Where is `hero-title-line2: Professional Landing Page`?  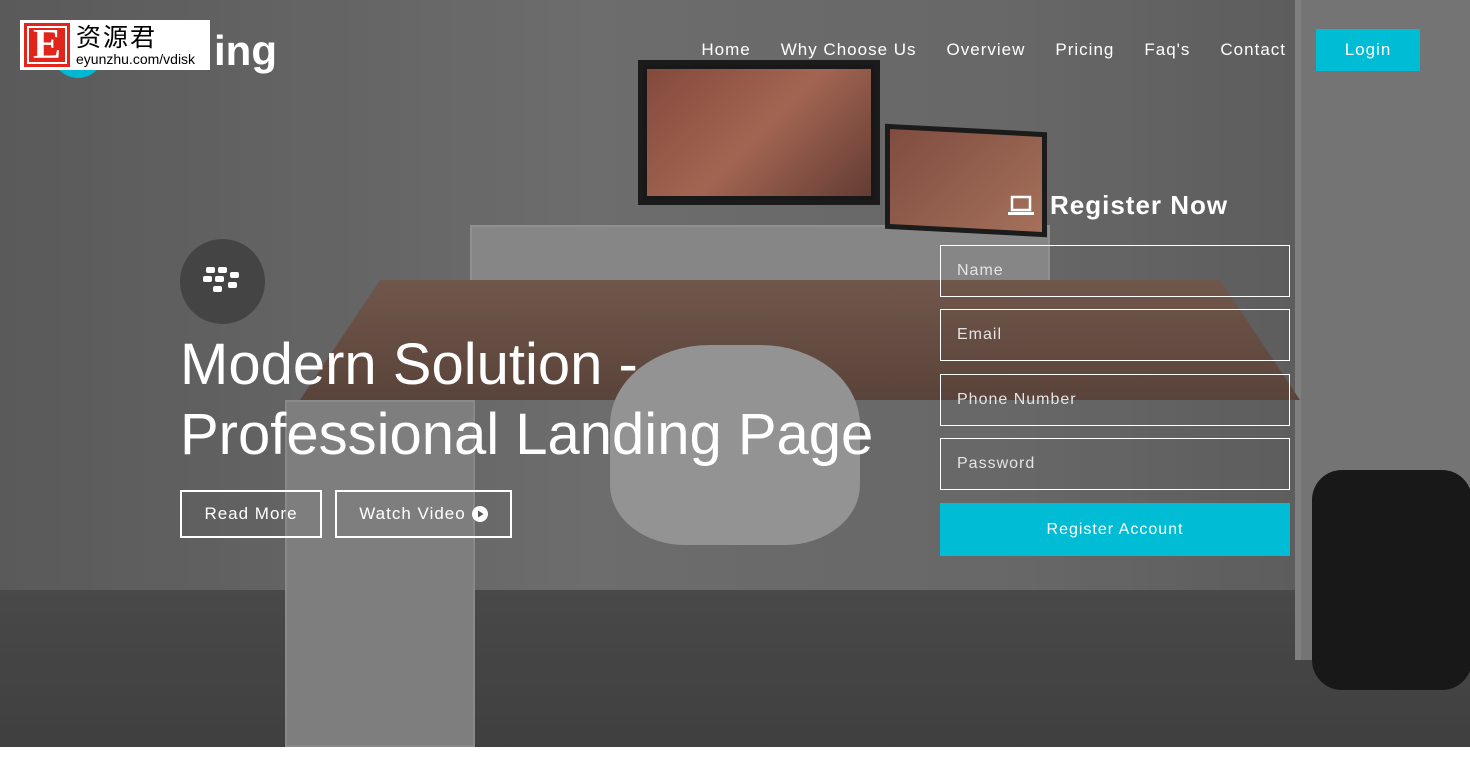
hero-title-line2: Professional Landing Page is located at coordinates (527, 434).